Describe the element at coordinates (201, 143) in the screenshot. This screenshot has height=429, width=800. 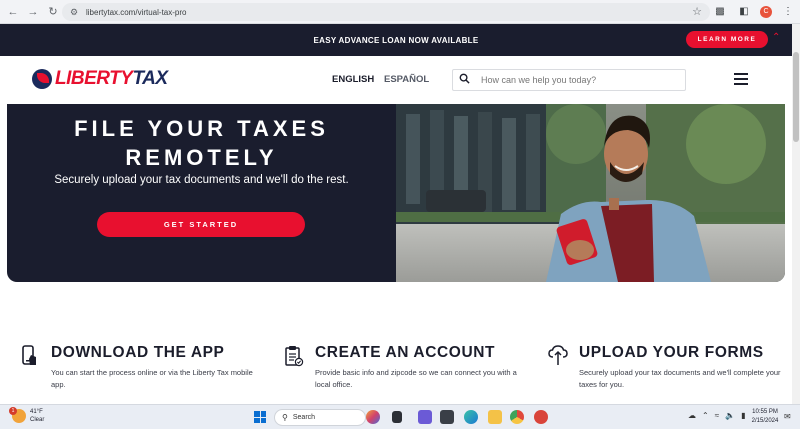
I see `hero-title: FILE YOUR TAXES REMOTELY` at that location.